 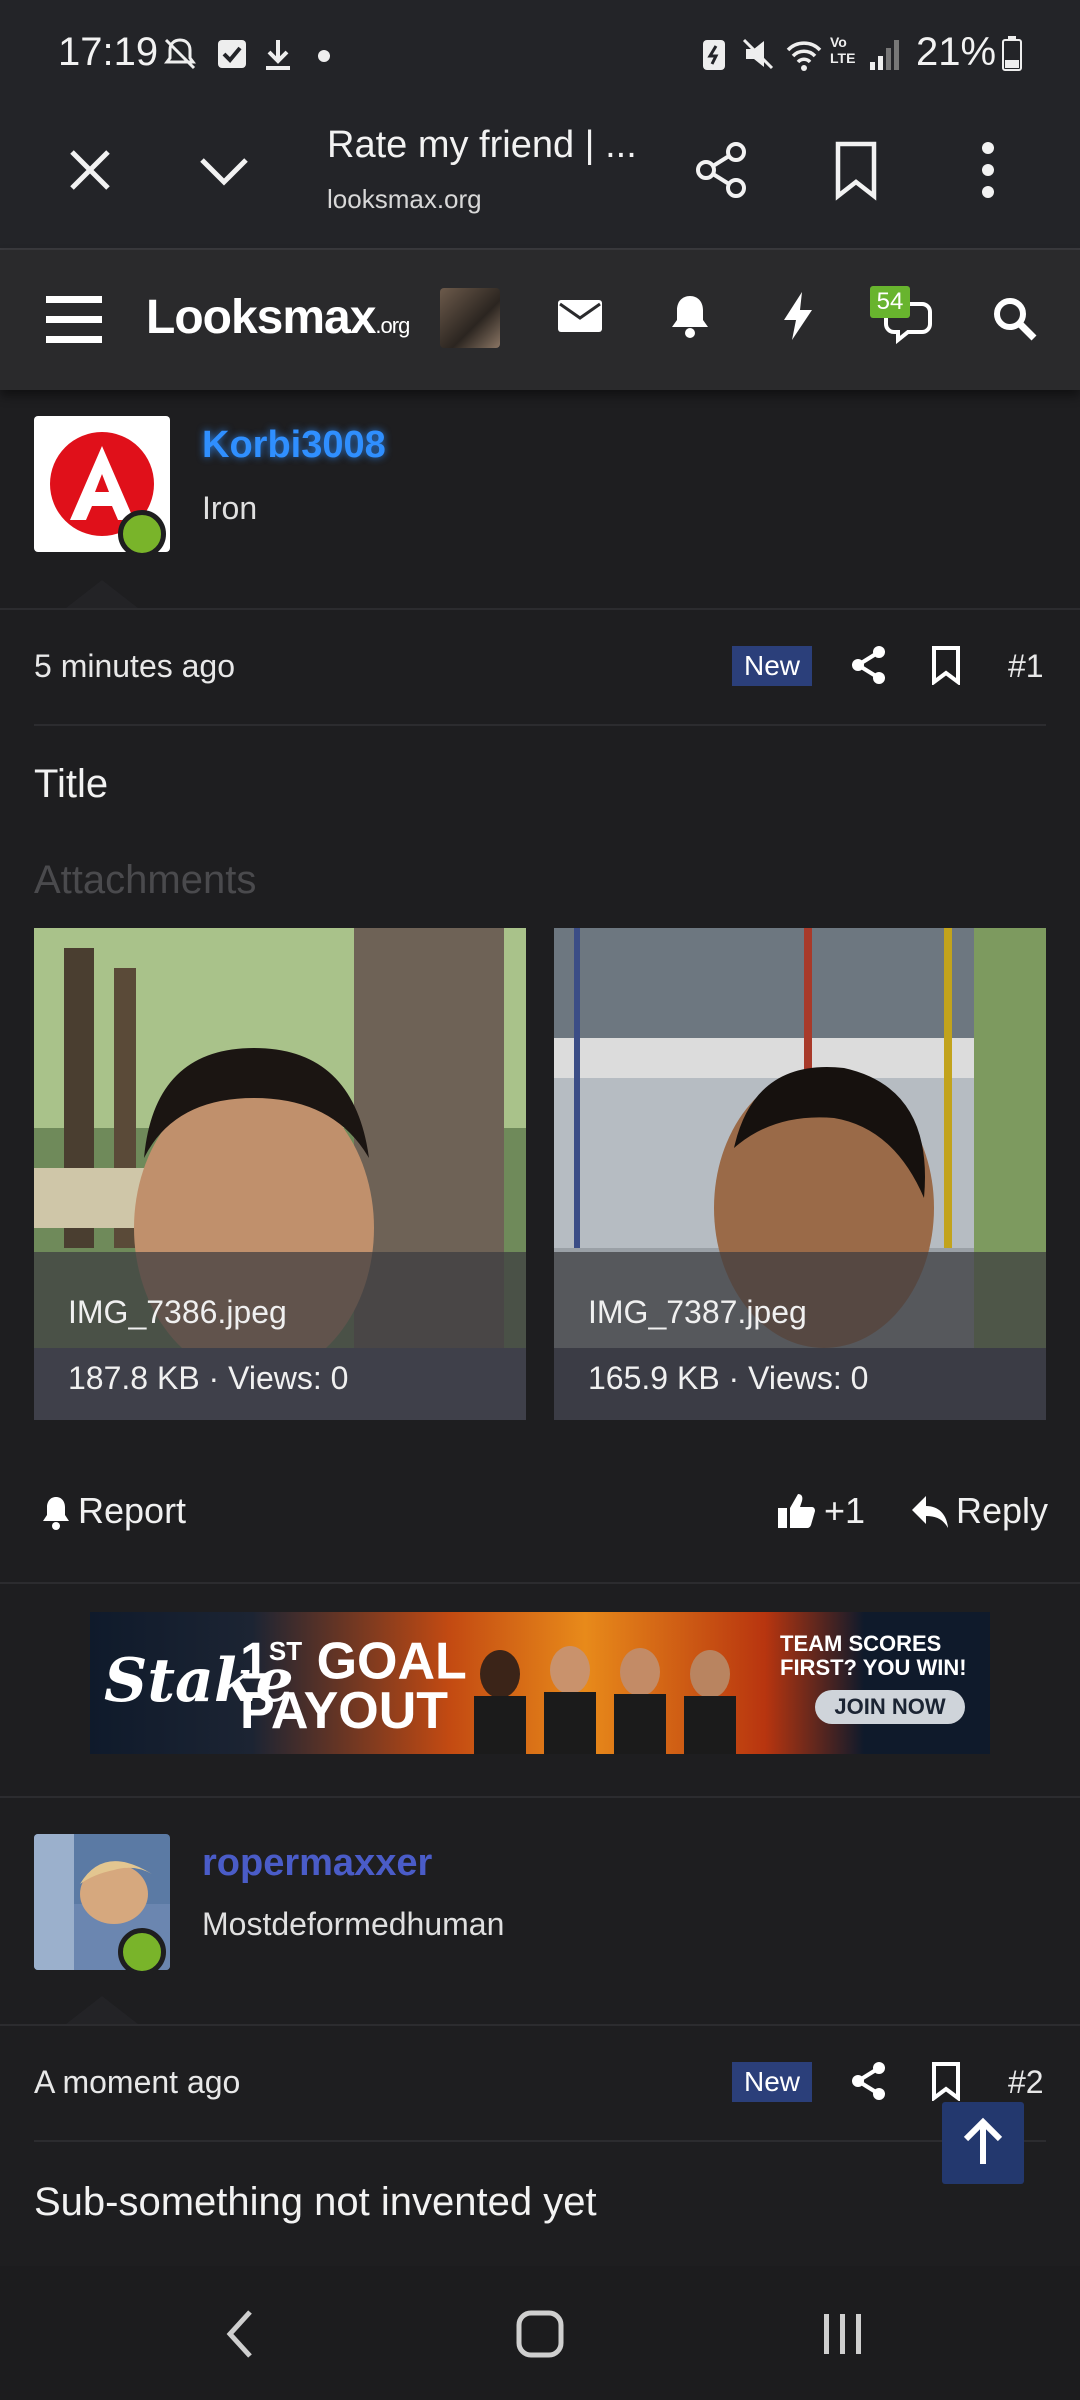 I want to click on ad-tagline: TEAM SCORES FIRST? YOU WIN!, so click(x=873, y=1656).